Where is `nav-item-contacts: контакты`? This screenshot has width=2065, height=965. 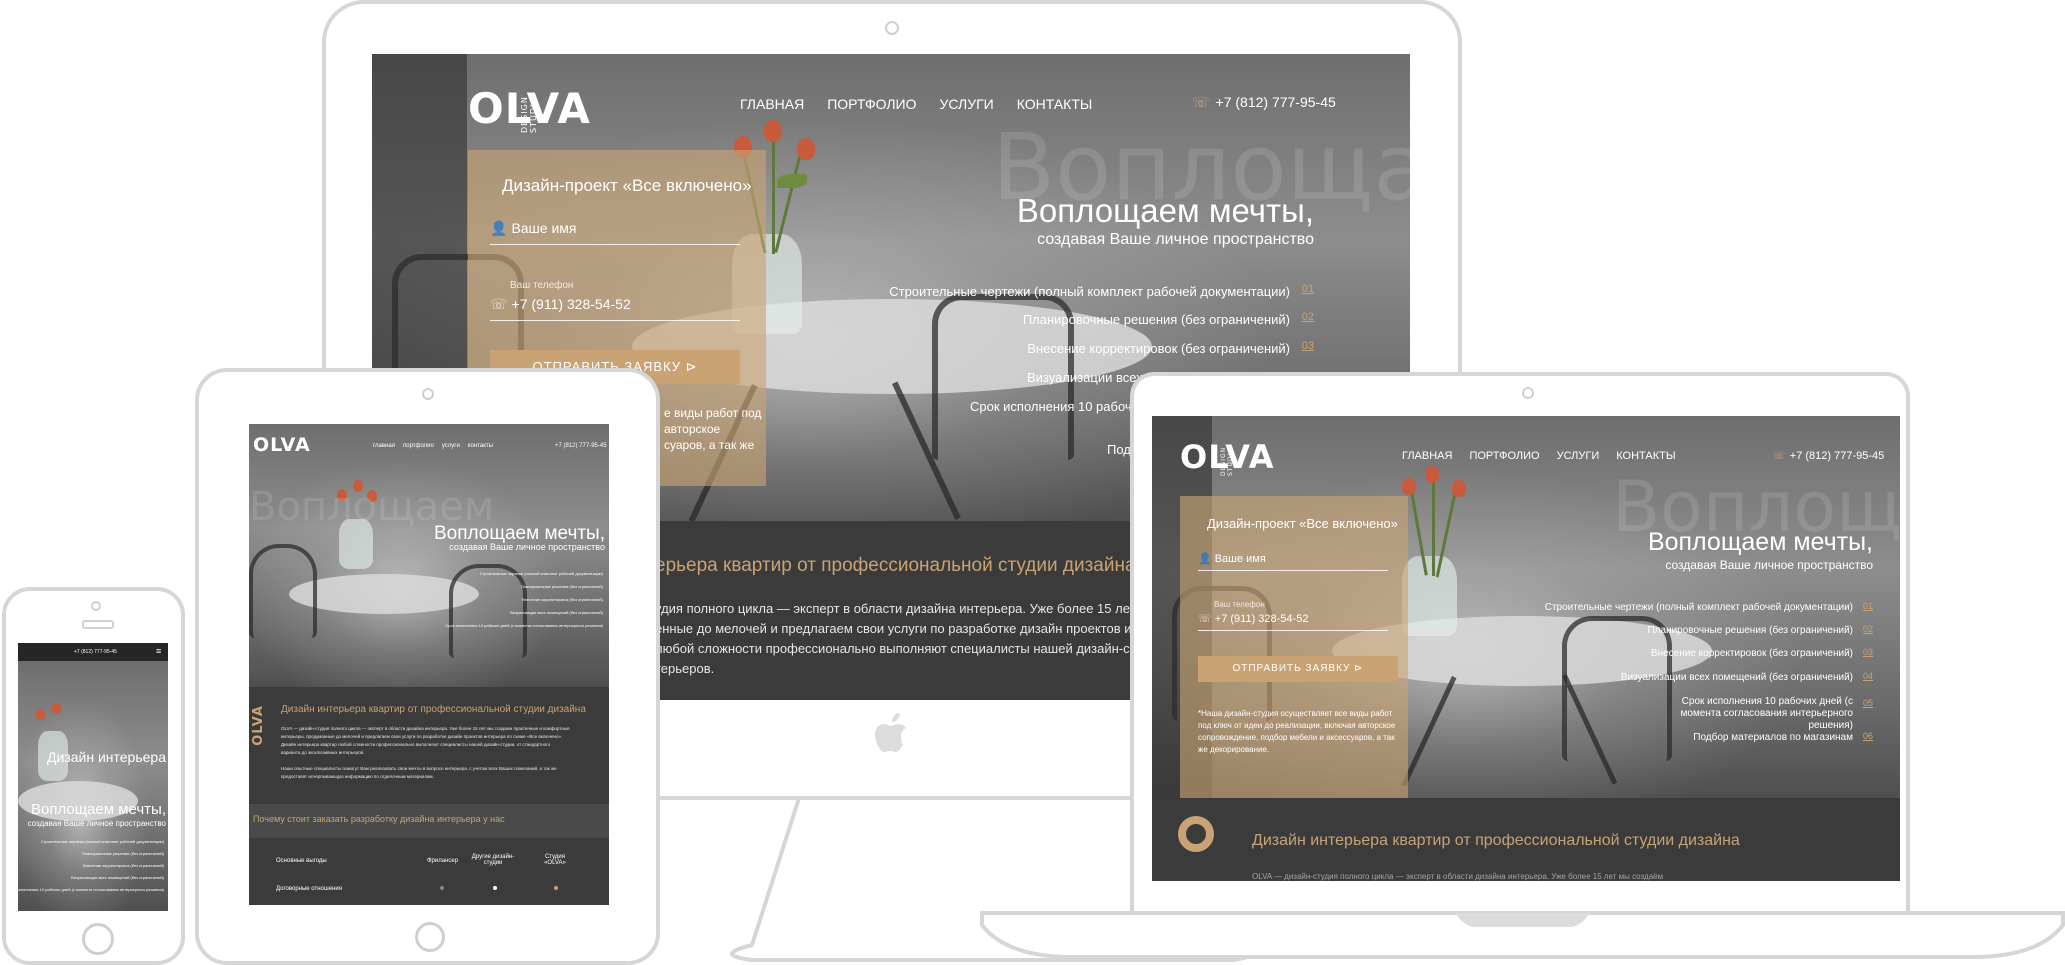
nav-item-contacts: контакты is located at coordinates (480, 446).